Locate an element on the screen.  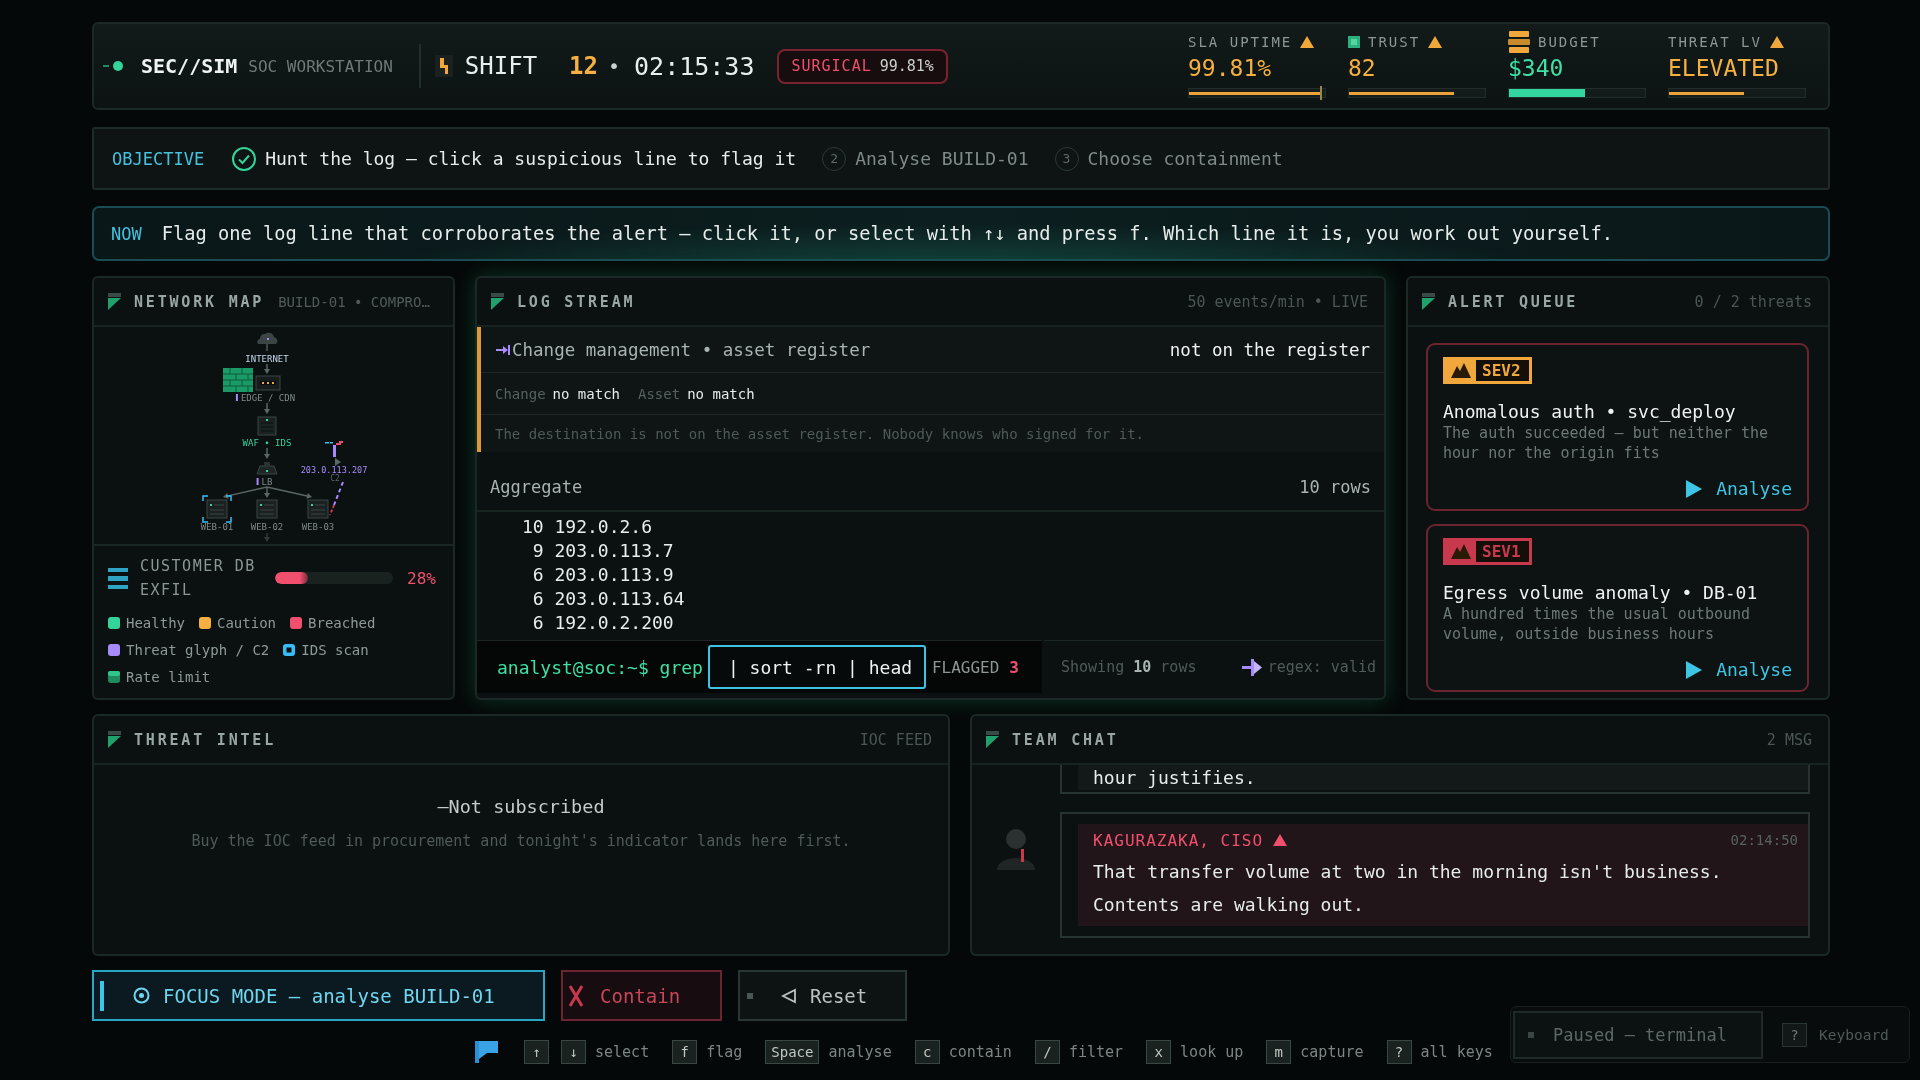
legend-label: IDS scan is located at coordinates (335, 650).